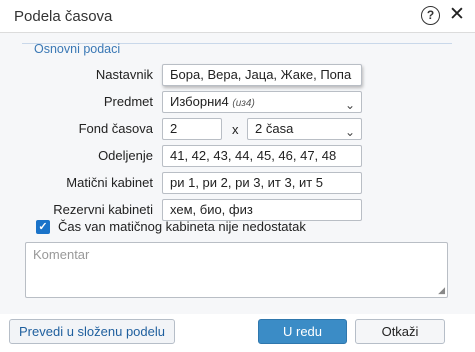 The image size is (475, 352). Describe the element at coordinates (400, 331) in the screenshot. I see `cancel-button: Otkaži` at that location.